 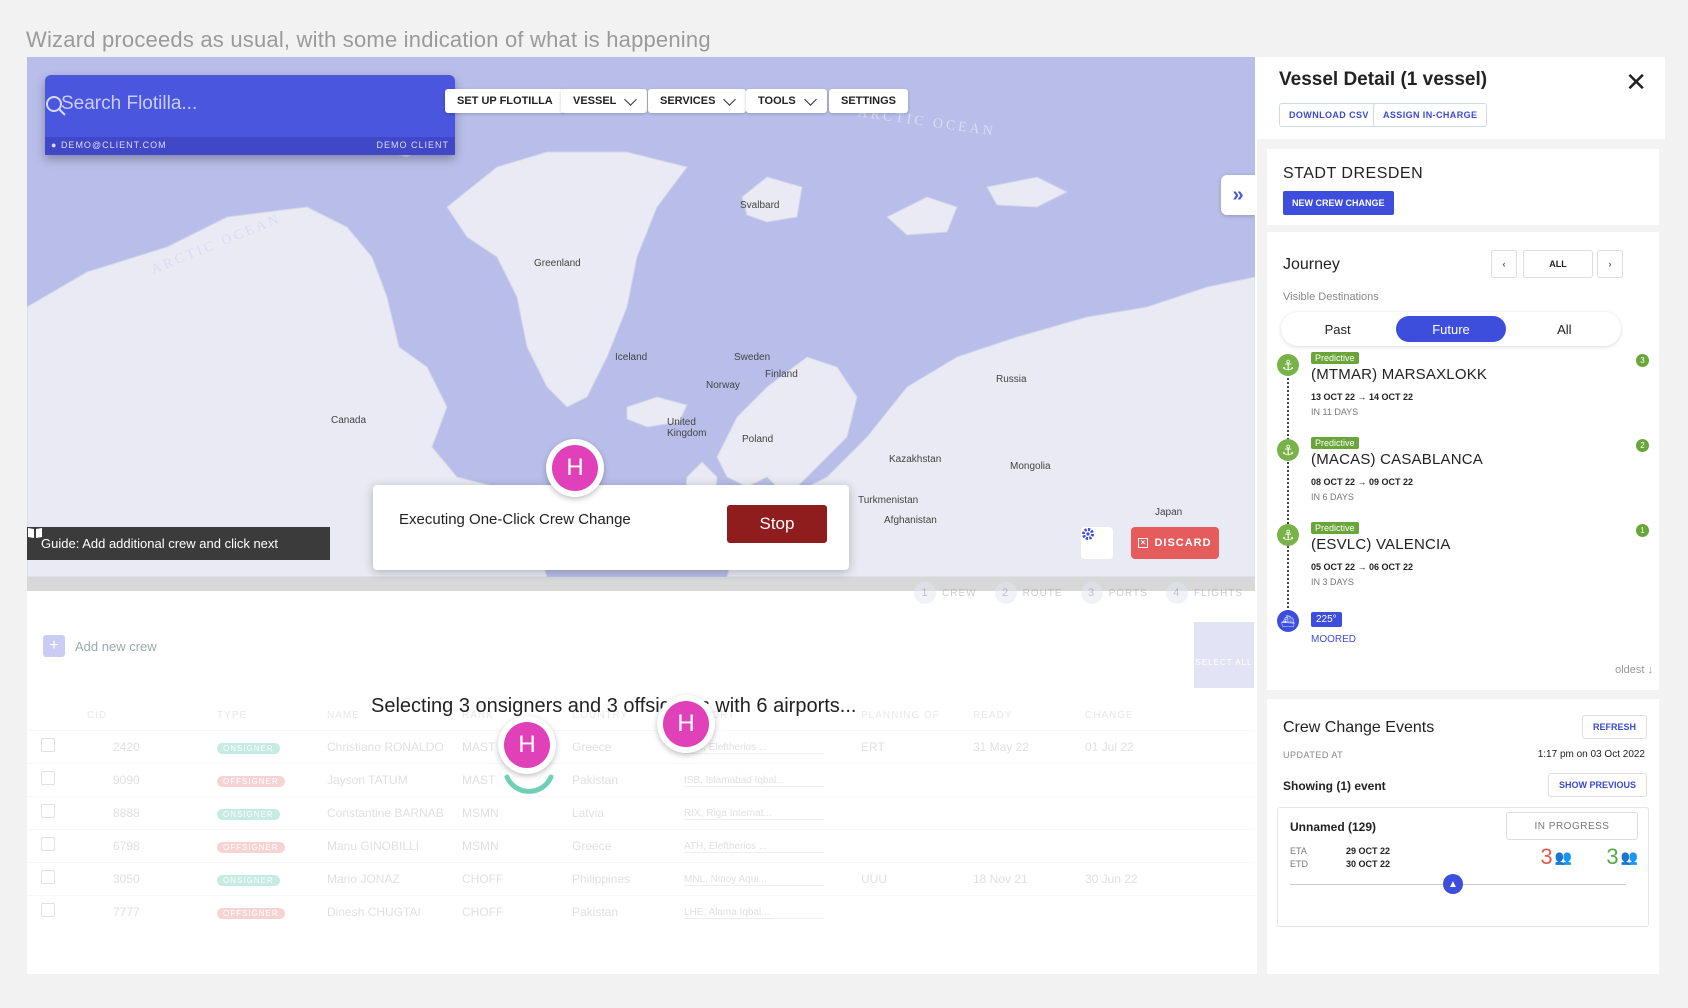 What do you see at coordinates (687, 428) in the screenshot?
I see `map-place-label: United Kingdom` at bounding box center [687, 428].